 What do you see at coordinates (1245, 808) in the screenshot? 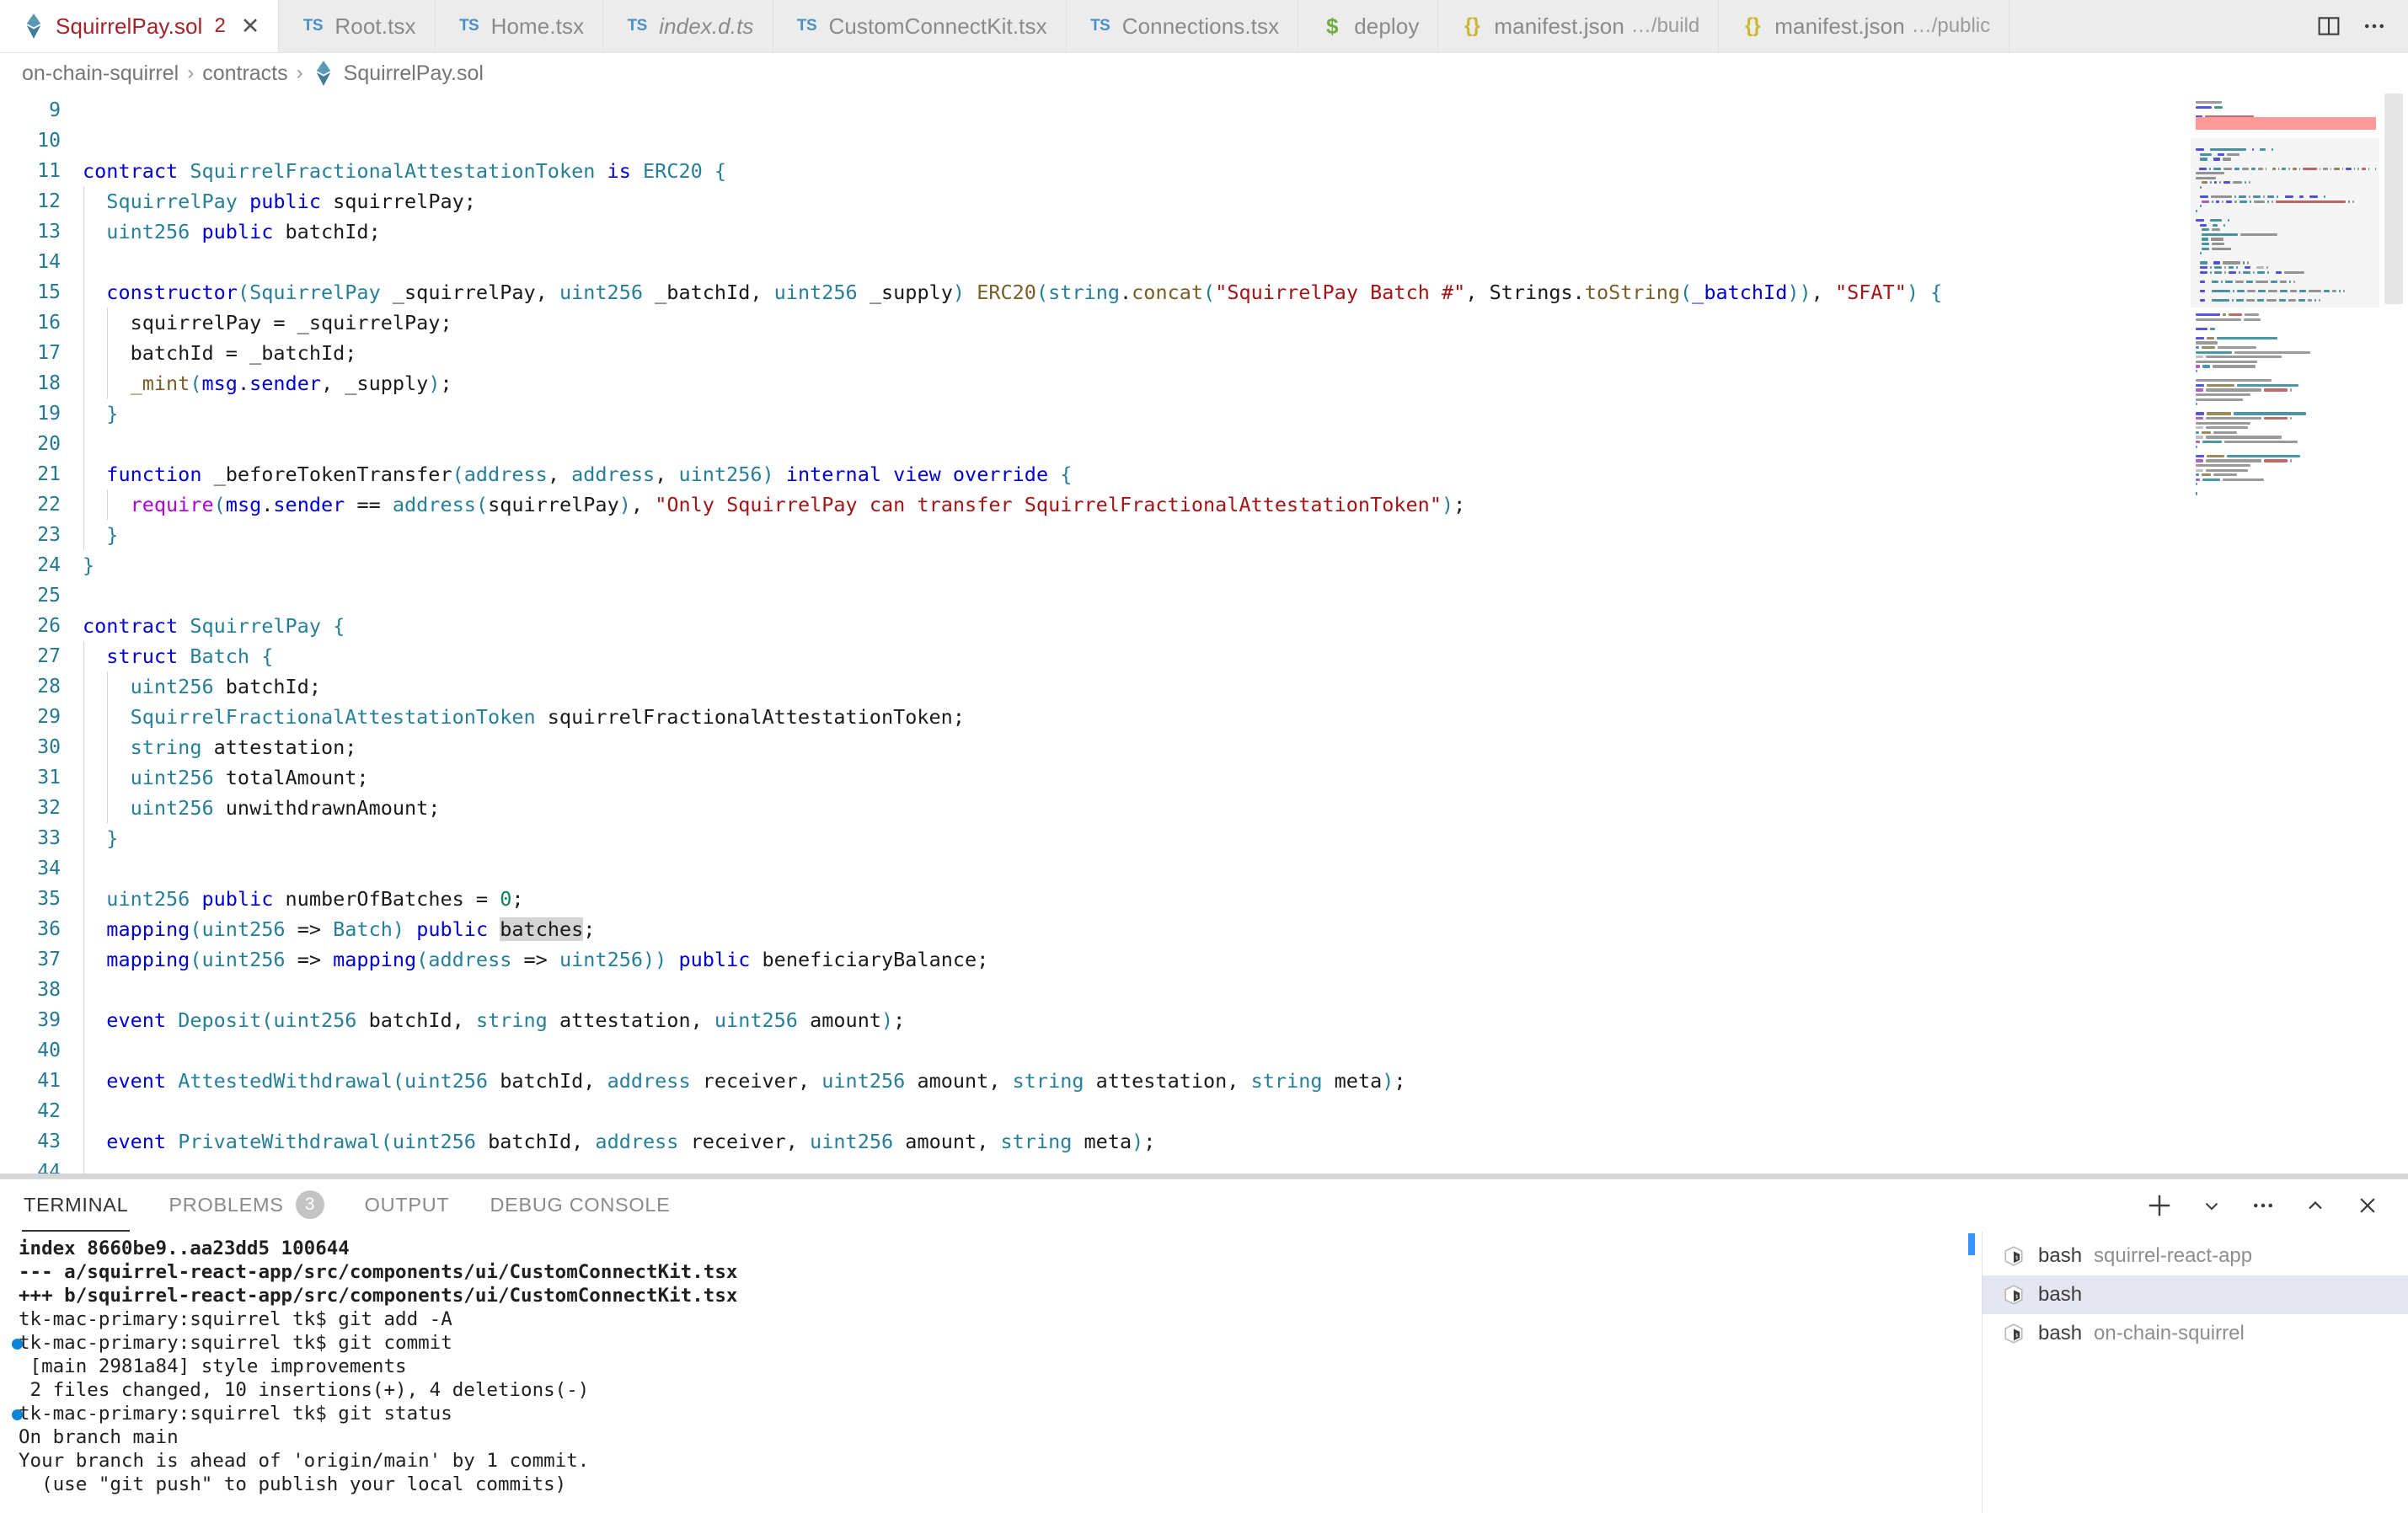
I see `code-line: uint256 unwithdrawnAmount;` at bounding box center [1245, 808].